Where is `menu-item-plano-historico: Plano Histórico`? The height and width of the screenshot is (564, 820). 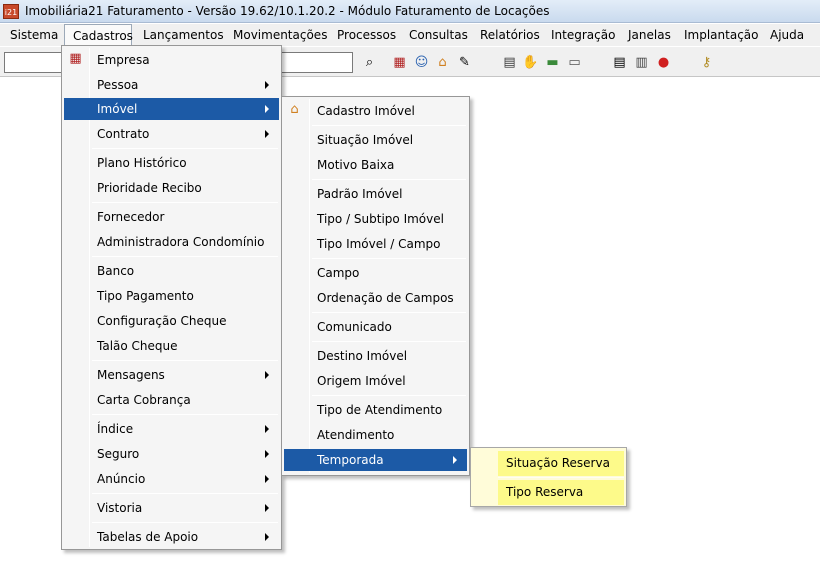 menu-item-plano-historico: Plano Histórico is located at coordinates (171, 163).